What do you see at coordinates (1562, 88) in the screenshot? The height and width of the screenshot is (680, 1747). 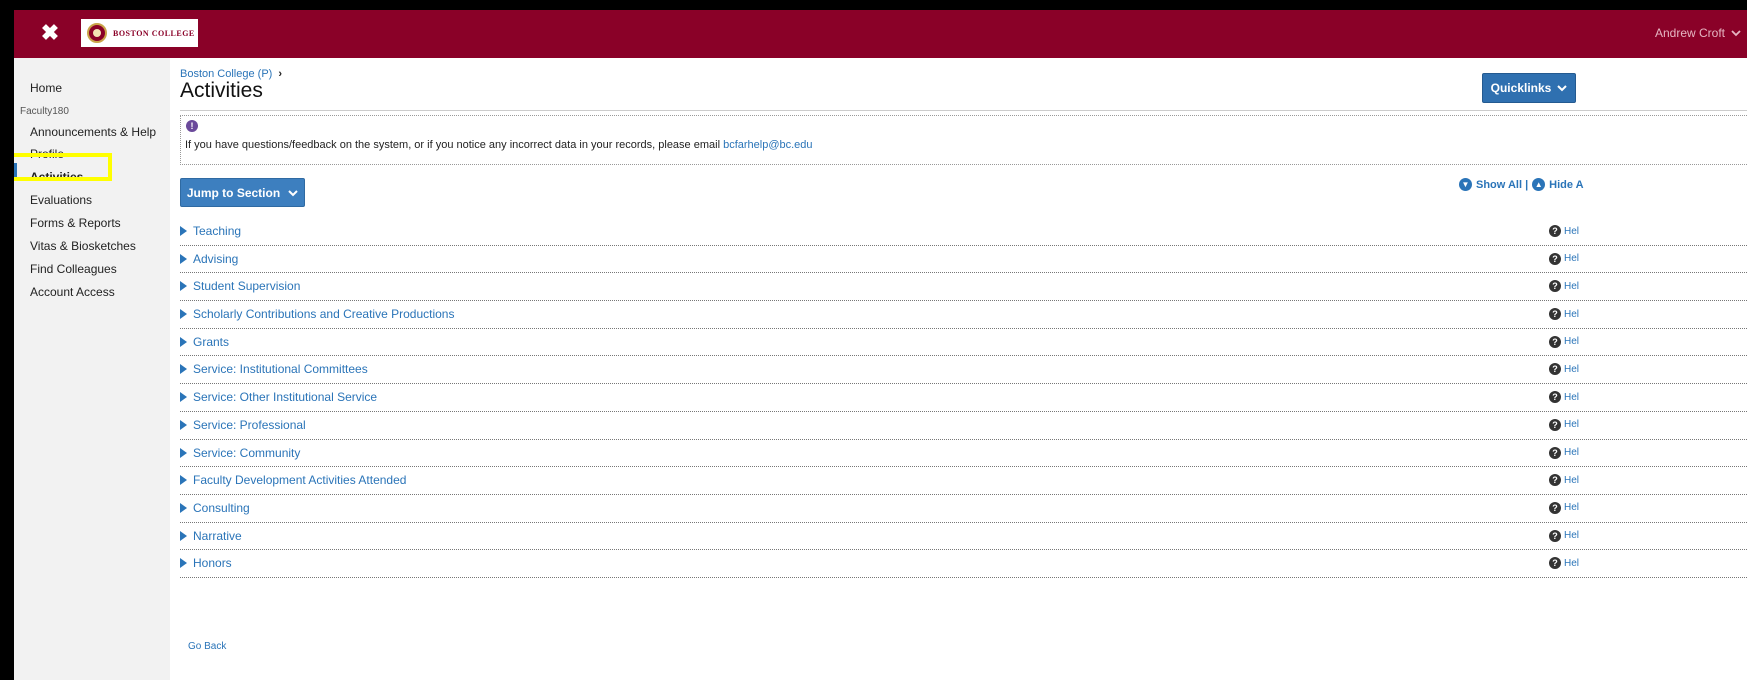 I see `chevron-down-icon` at bounding box center [1562, 88].